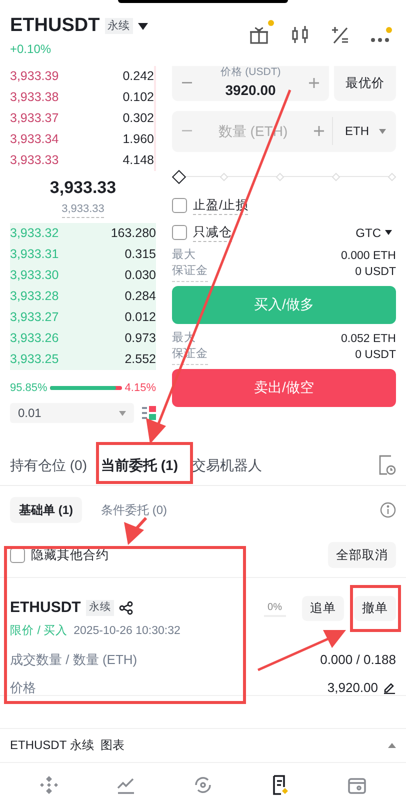 This screenshot has width=406, height=807. I want to click on info-value: 0.052 ETH, so click(368, 339).